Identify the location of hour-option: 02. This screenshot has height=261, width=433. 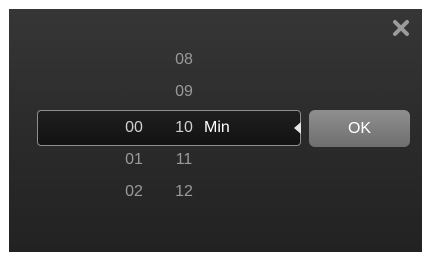
(134, 192).